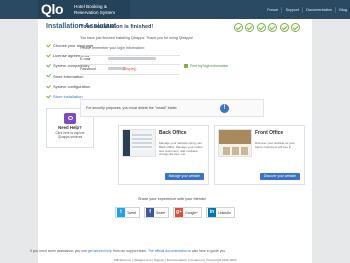  What do you see at coordinates (291, 9) in the screenshot?
I see `nav-support-link: Support` at bounding box center [291, 9].